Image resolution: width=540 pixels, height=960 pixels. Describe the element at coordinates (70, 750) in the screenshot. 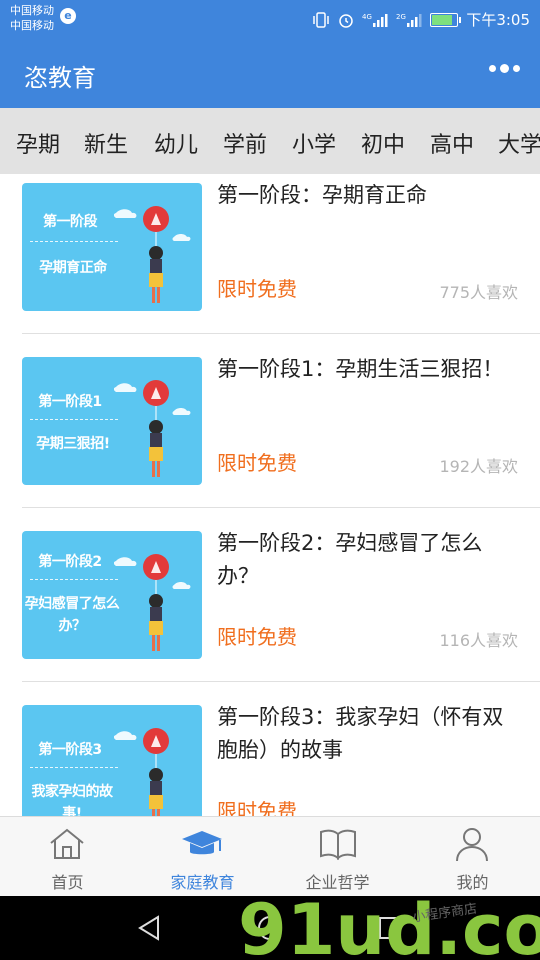

I see `thumbnail-title: 第一阶段3` at that location.